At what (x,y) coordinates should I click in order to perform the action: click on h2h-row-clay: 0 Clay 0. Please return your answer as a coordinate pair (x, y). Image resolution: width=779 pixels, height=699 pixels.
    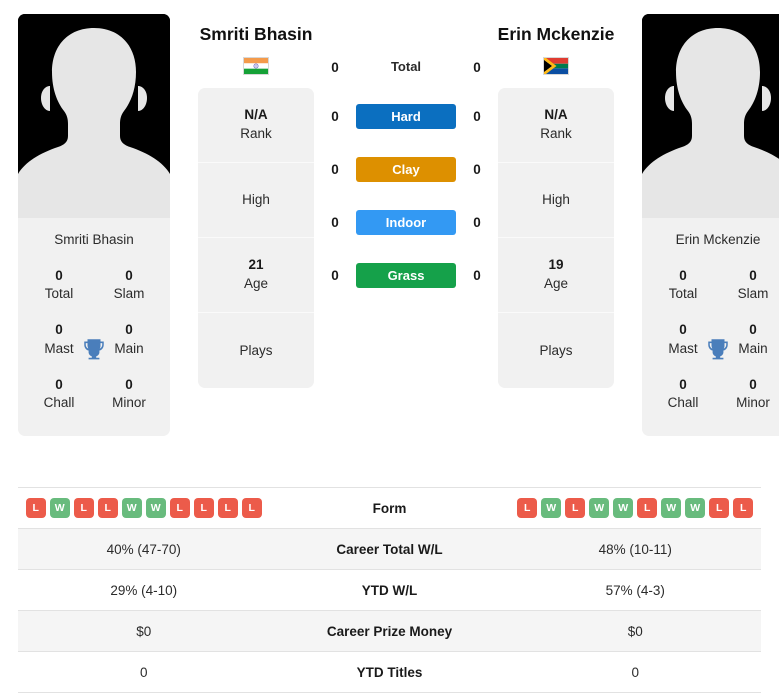
    Looking at the image, I should click on (406, 169).